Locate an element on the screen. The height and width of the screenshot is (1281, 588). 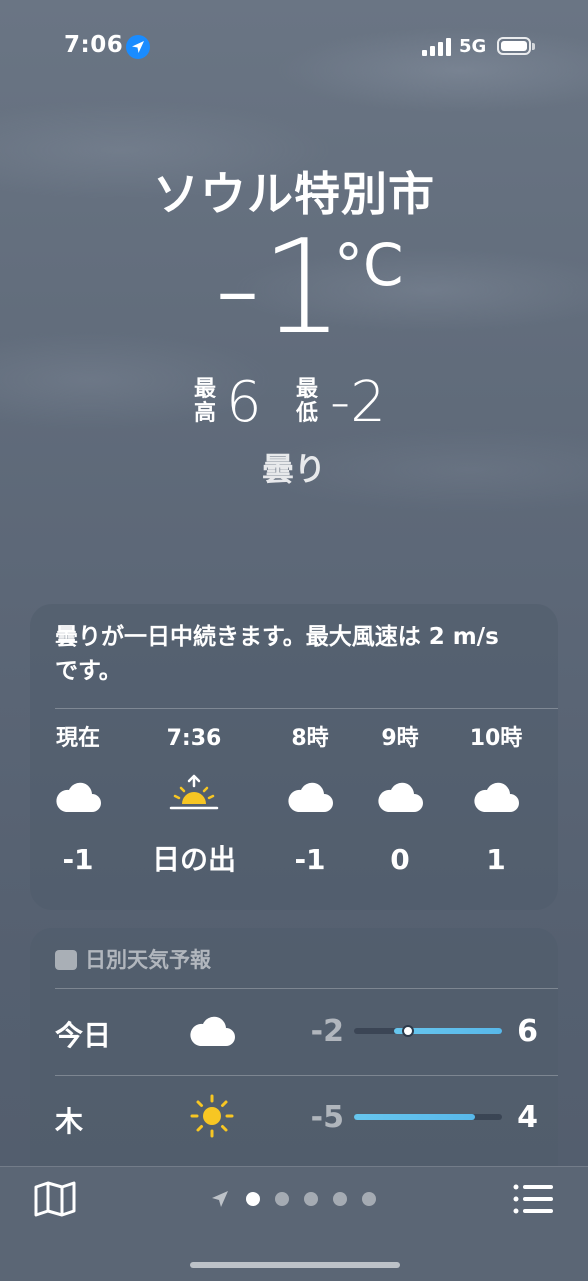
high-low: 最高 6 最低 -2 is located at coordinates (294, 405).